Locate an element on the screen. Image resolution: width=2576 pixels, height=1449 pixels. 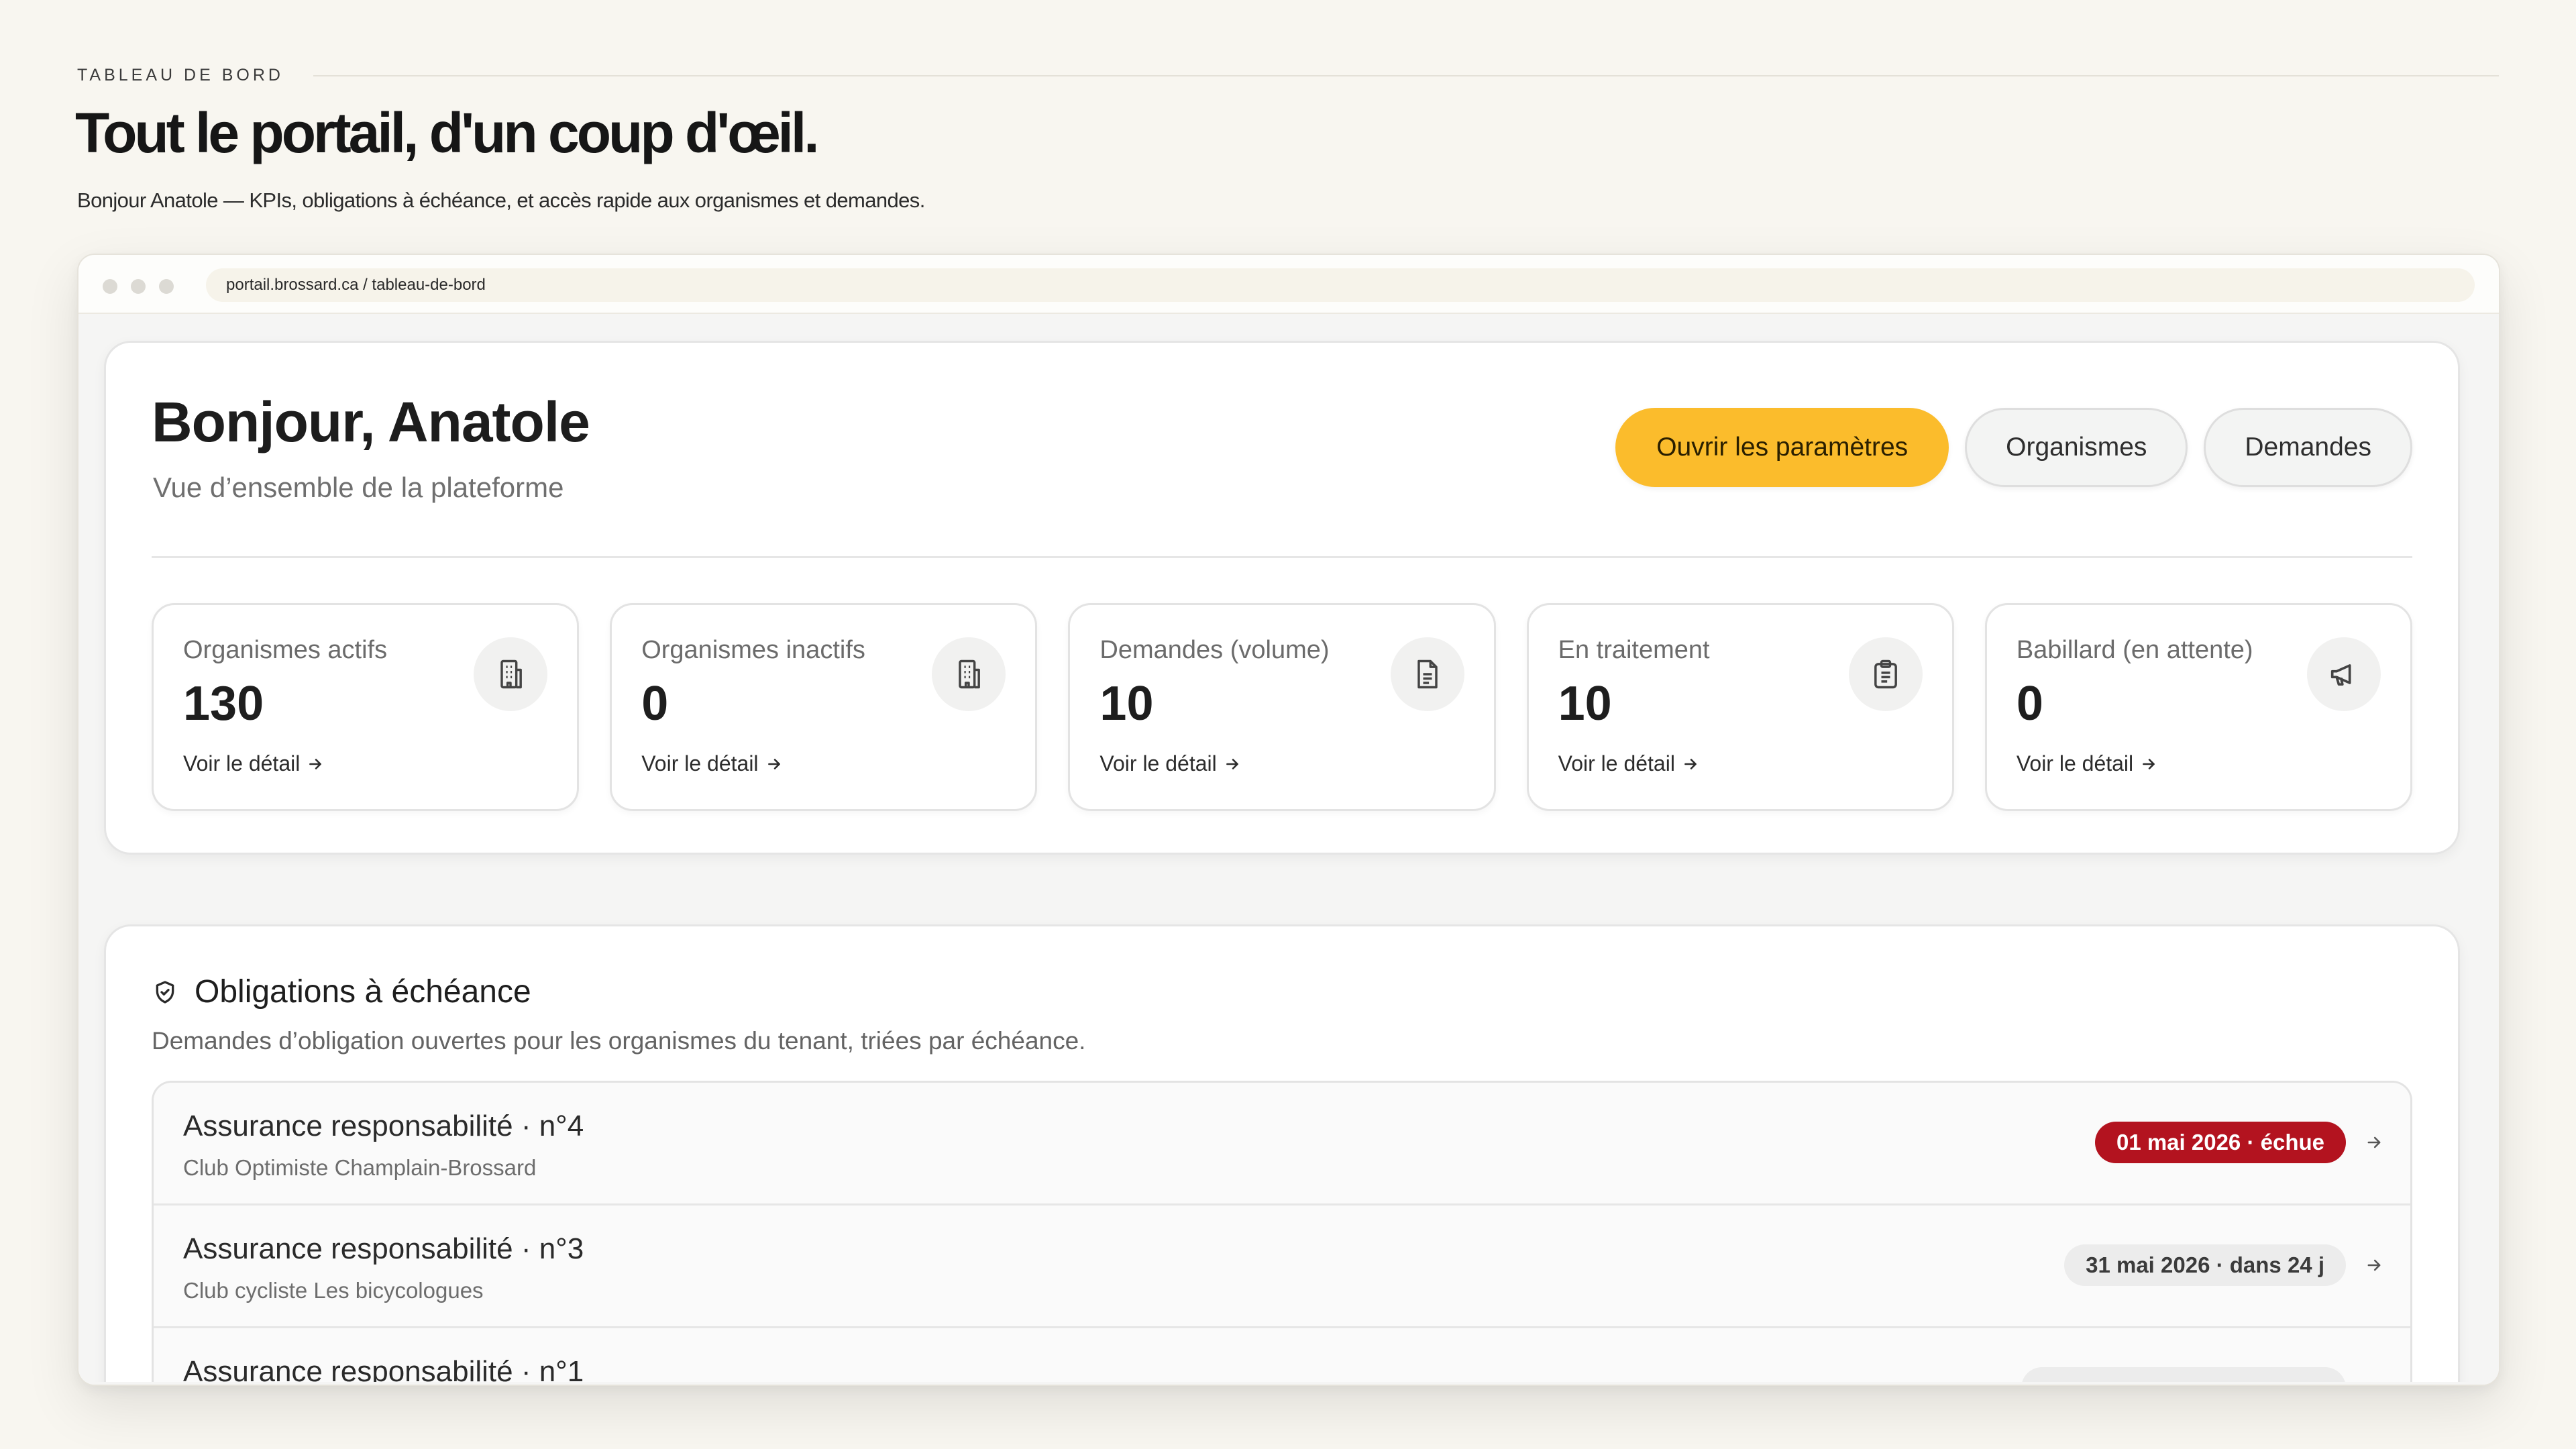
obligations-title: Obligations à échéance is located at coordinates (363, 992).